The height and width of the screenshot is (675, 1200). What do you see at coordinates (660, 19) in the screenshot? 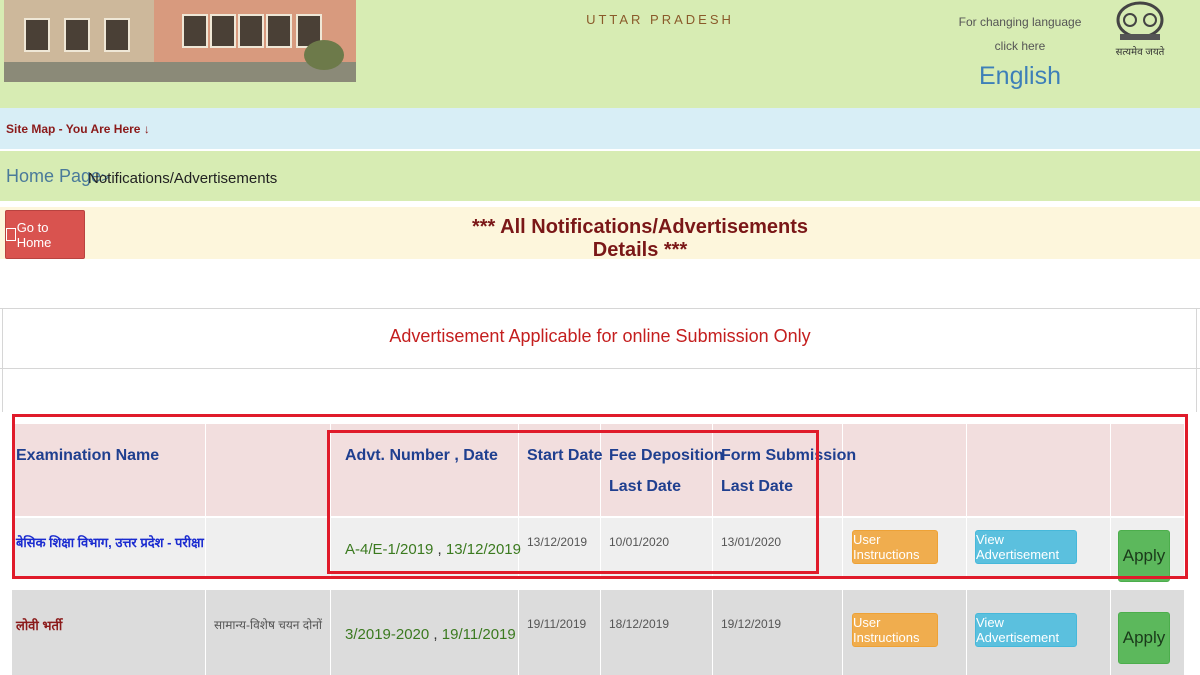
I see `state-name: UTTAR PRADESH` at bounding box center [660, 19].